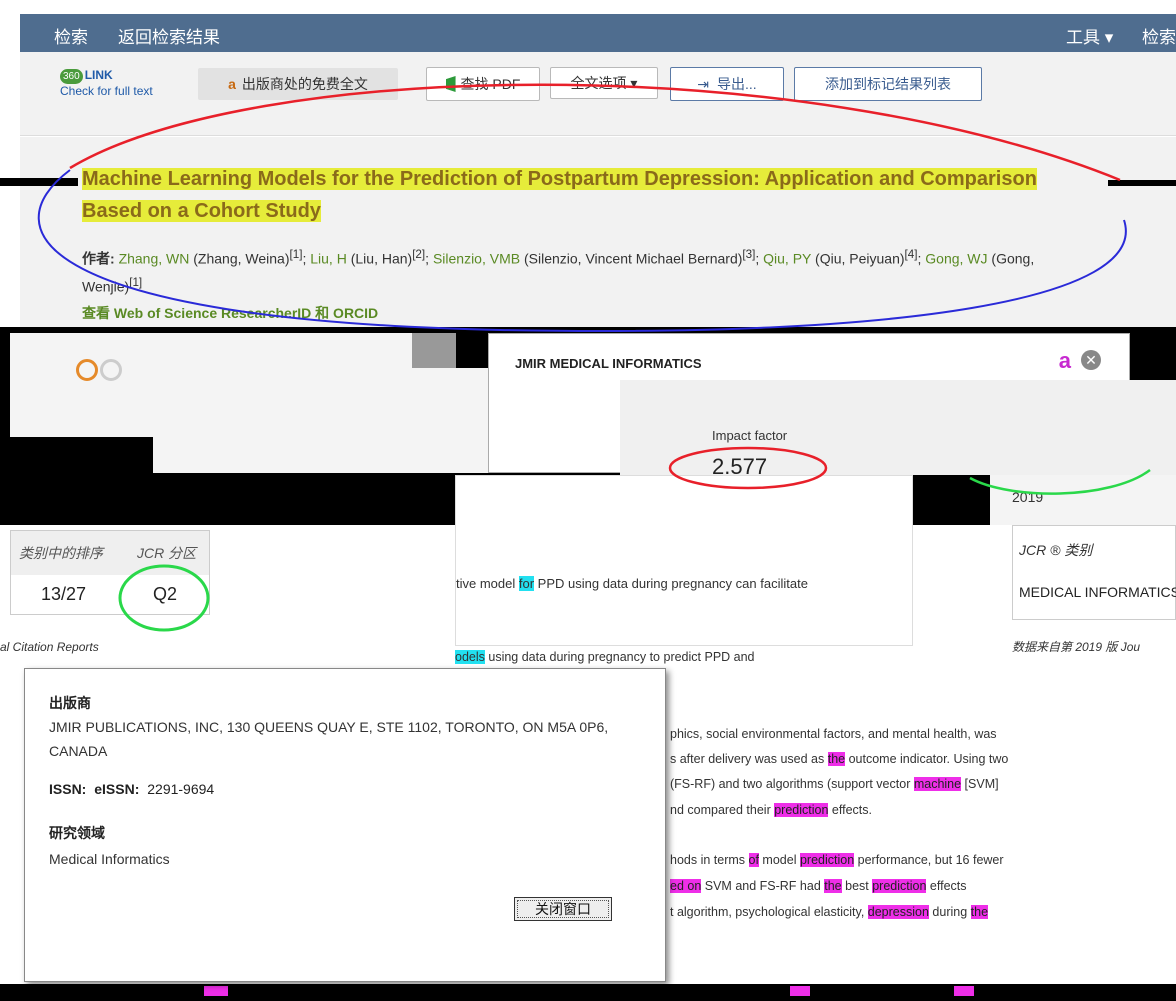 The height and width of the screenshot is (1001, 1176). What do you see at coordinates (595, 132) in the screenshot?
I see `annotation-red-arc` at bounding box center [595, 132].